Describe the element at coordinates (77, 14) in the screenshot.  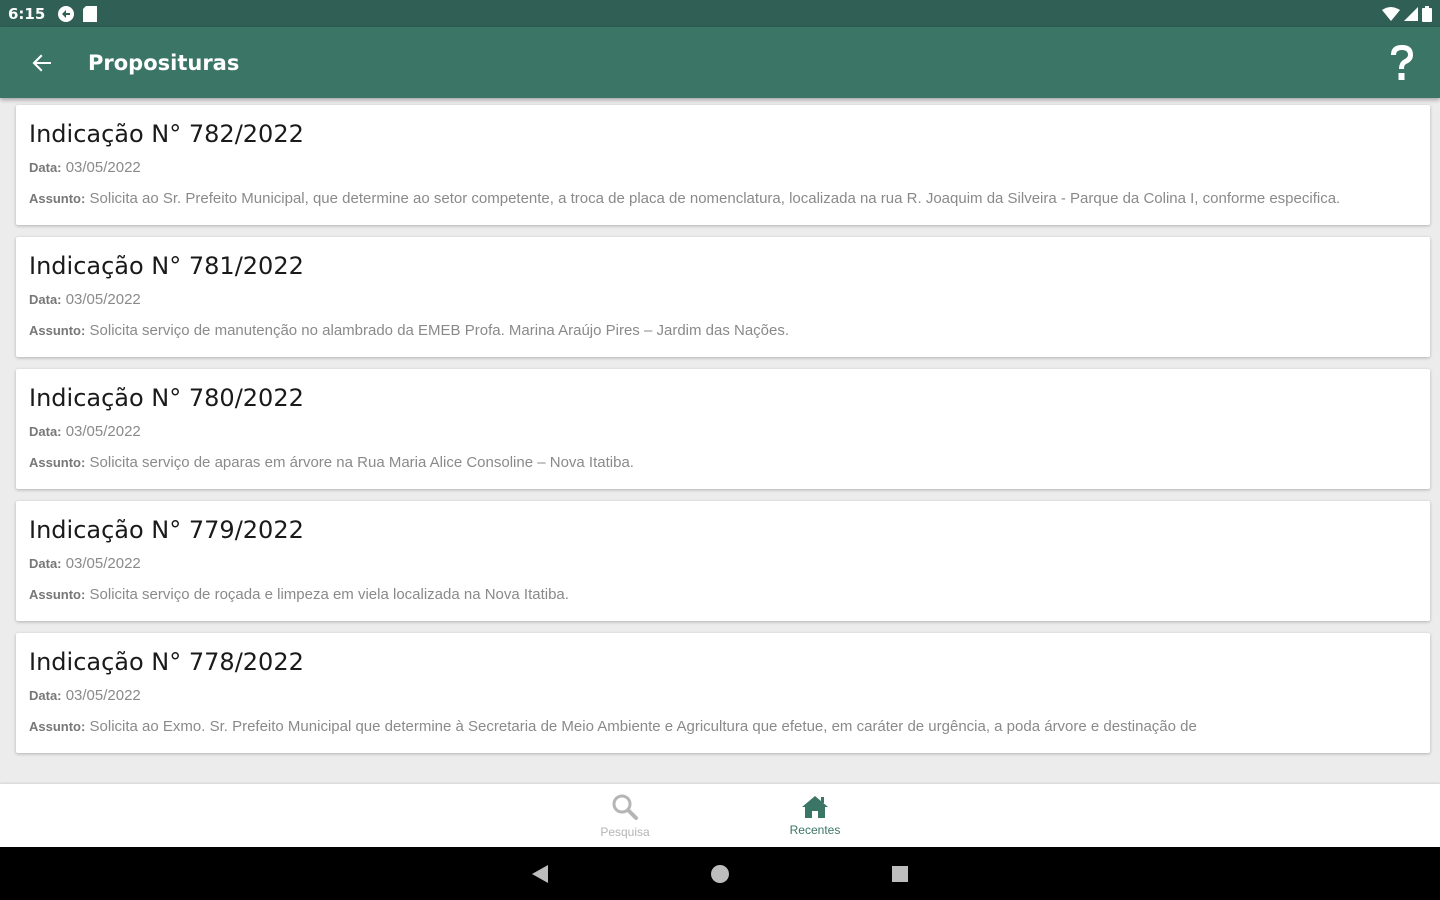
I see `notification-icons` at that location.